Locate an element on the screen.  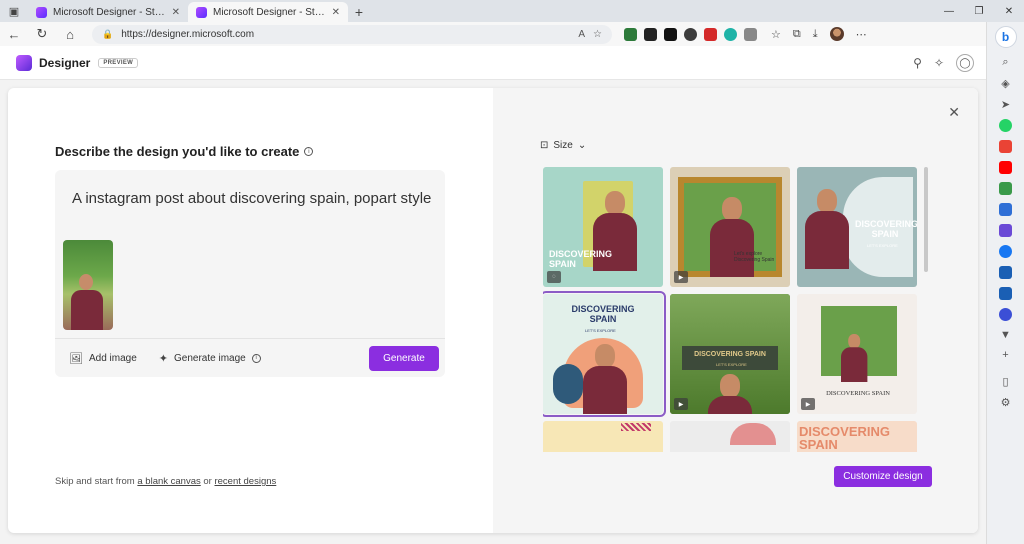
close-dialog-icon: ✕ is located at coordinates (954, 112).